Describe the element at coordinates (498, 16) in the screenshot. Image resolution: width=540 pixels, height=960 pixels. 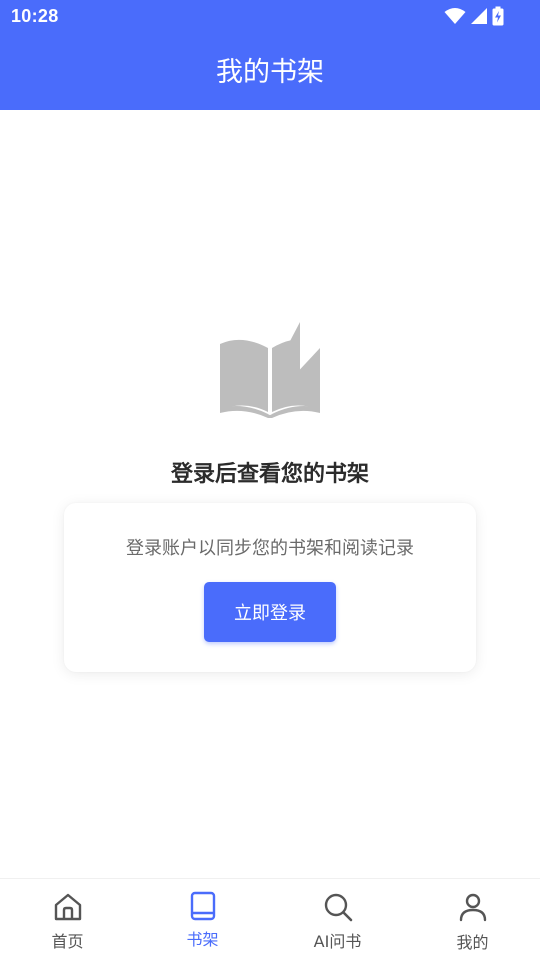
I see `battery-charging-icon` at that location.